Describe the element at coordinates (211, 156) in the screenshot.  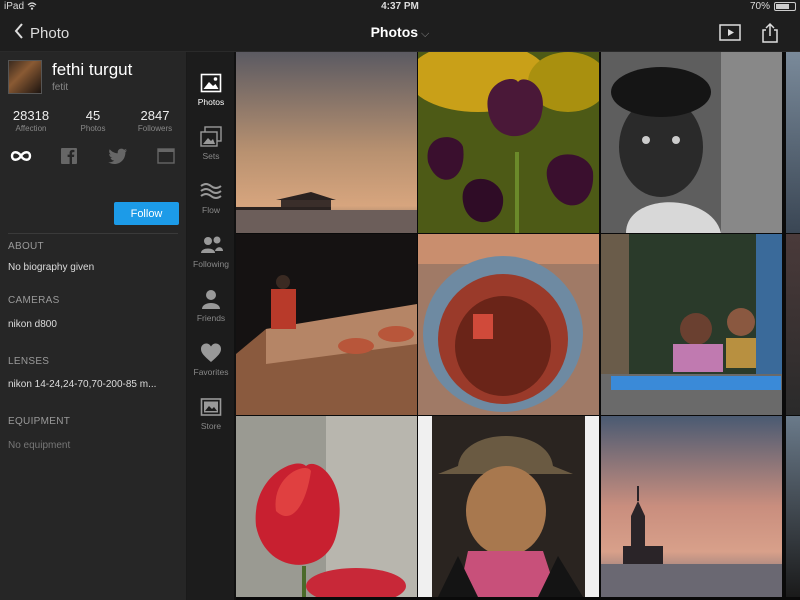
I see `tab-label: Sets` at that location.